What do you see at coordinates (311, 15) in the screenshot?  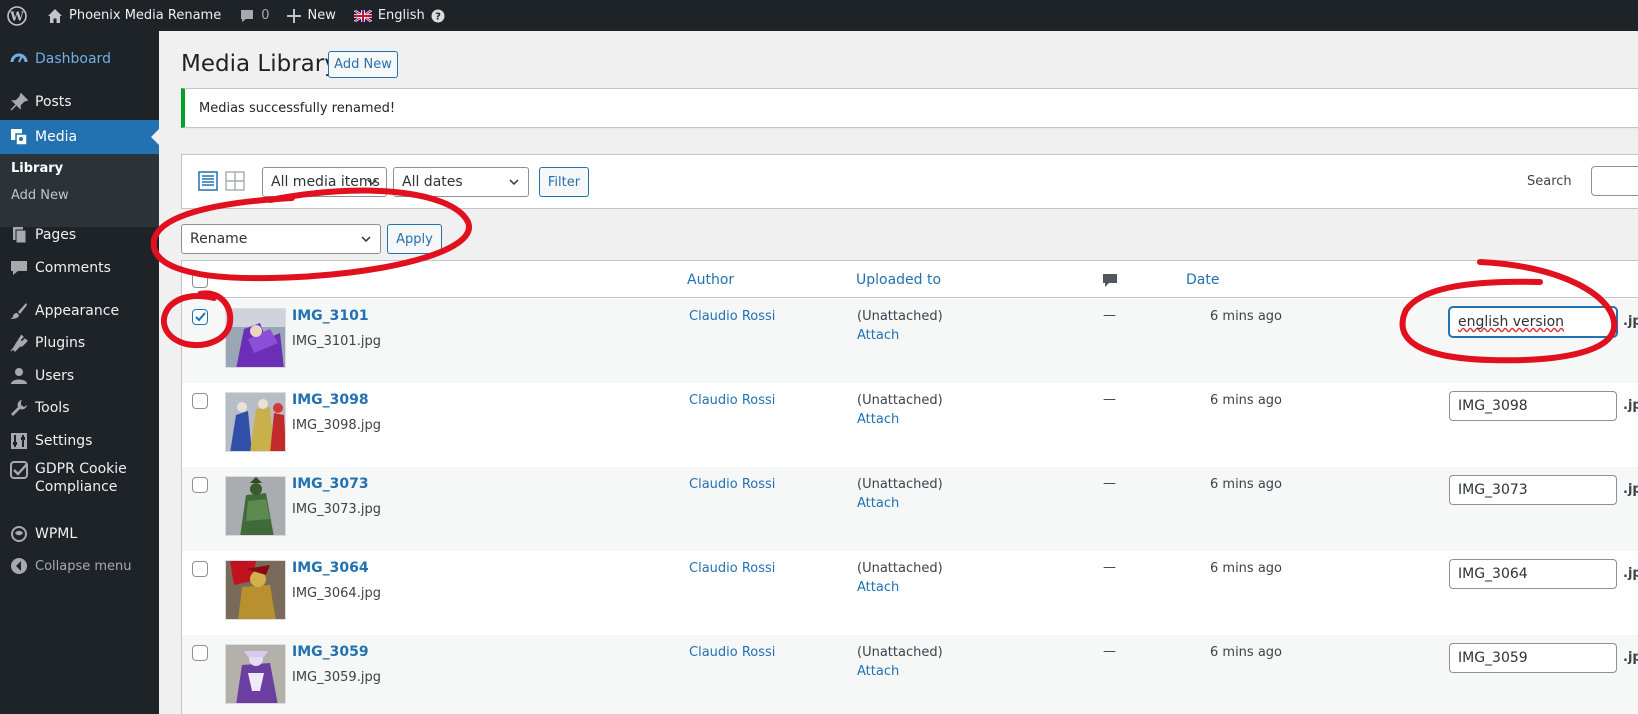 I see `new-content-link: New` at bounding box center [311, 15].